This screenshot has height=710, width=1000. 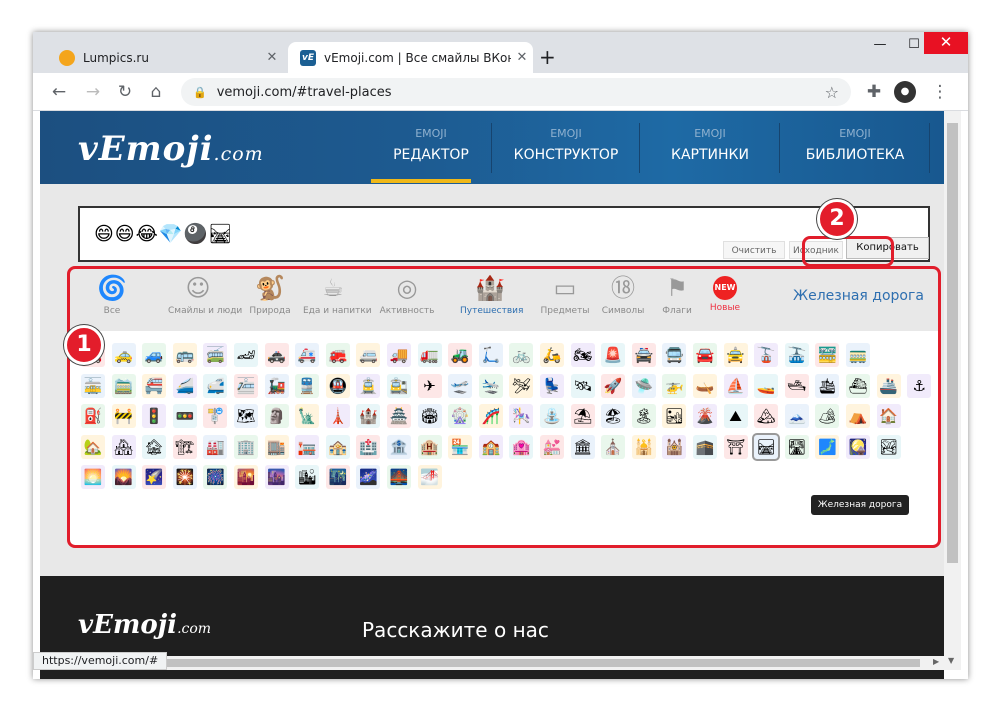 What do you see at coordinates (455, 630) in the screenshot?
I see `footer-heading: Расскажите о нас` at bounding box center [455, 630].